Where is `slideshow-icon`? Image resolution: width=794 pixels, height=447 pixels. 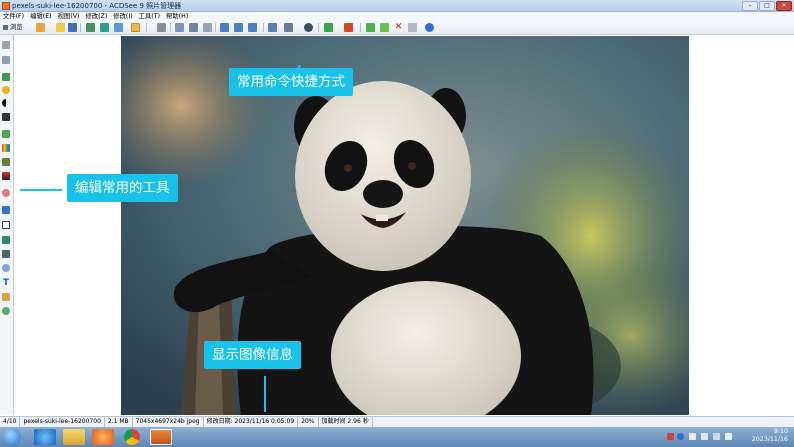
slideshow-icon is located at coordinates (104, 27).